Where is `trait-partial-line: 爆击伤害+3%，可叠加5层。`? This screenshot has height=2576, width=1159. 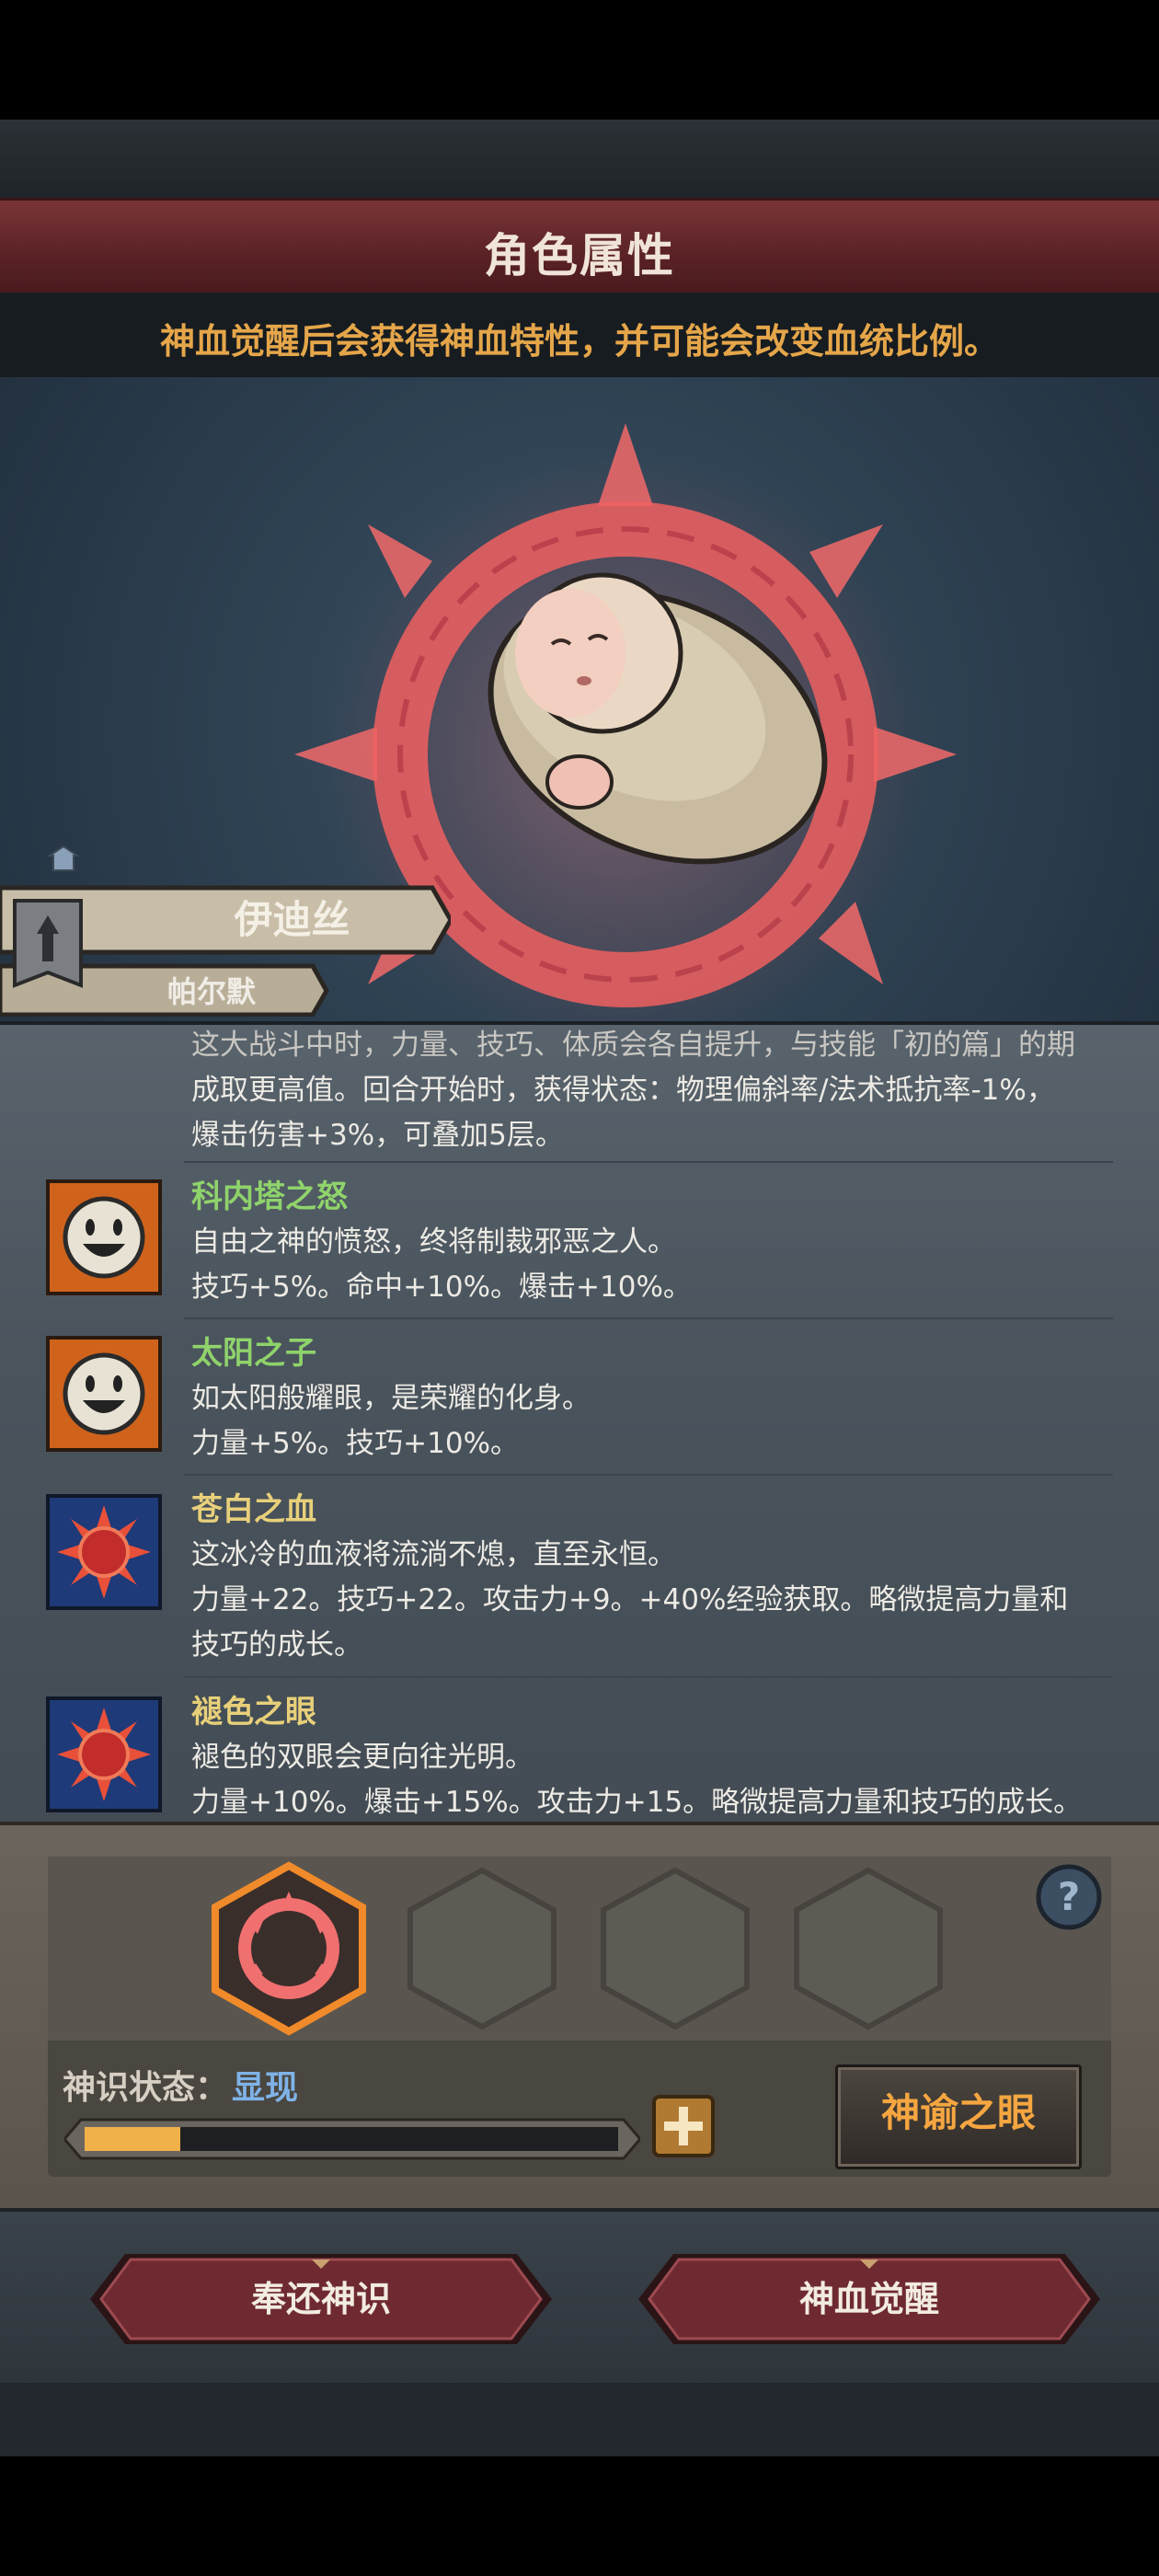 trait-partial-line: 爆击伤害+3%，可叠加5层。 is located at coordinates (377, 1135).